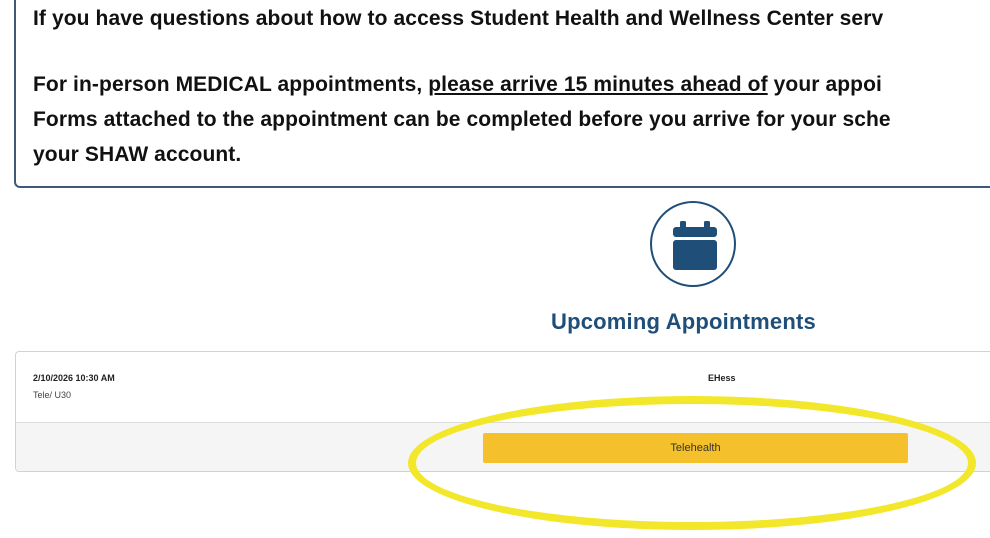  I want to click on calendar-icon, so click(695, 245).